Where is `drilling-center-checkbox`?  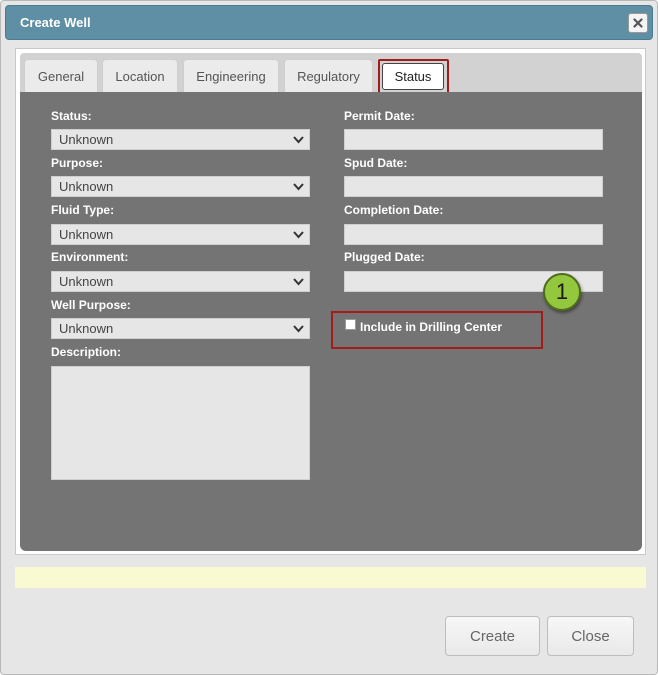
drilling-center-checkbox is located at coordinates (350, 324).